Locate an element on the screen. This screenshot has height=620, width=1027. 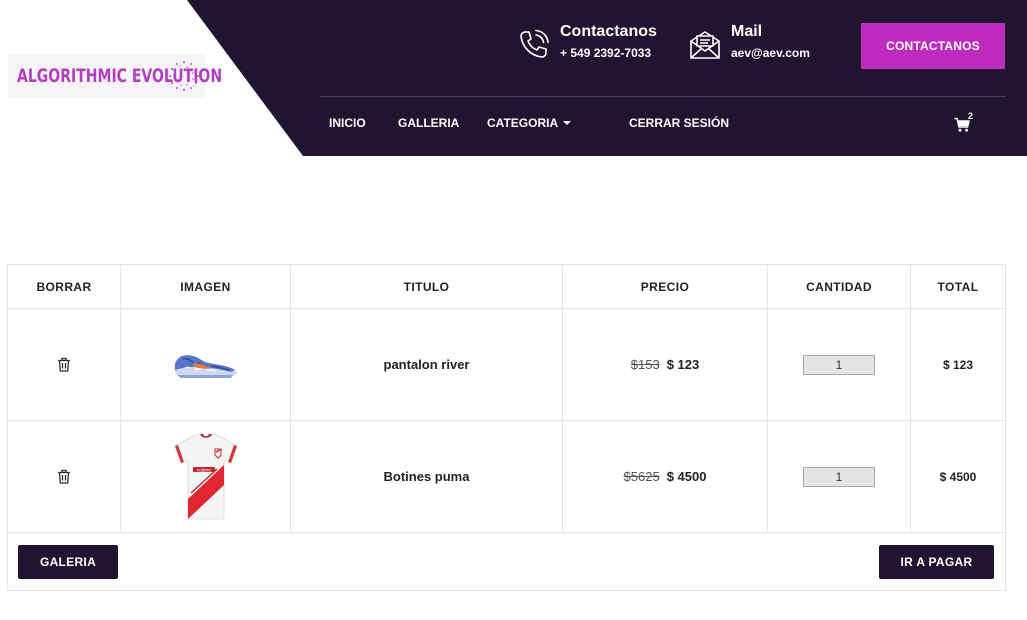
logo-sparkle-icon is located at coordinates (184, 76).